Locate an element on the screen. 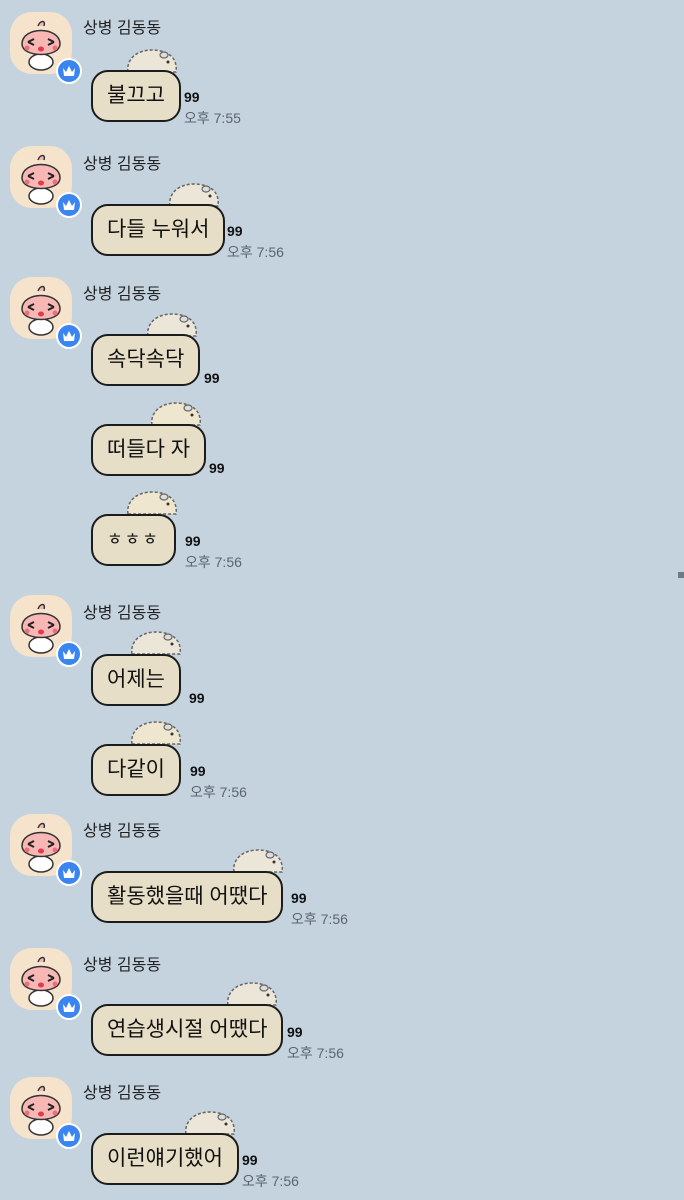  message-bubble: 이런얘기했어 is located at coordinates (165, 1159).